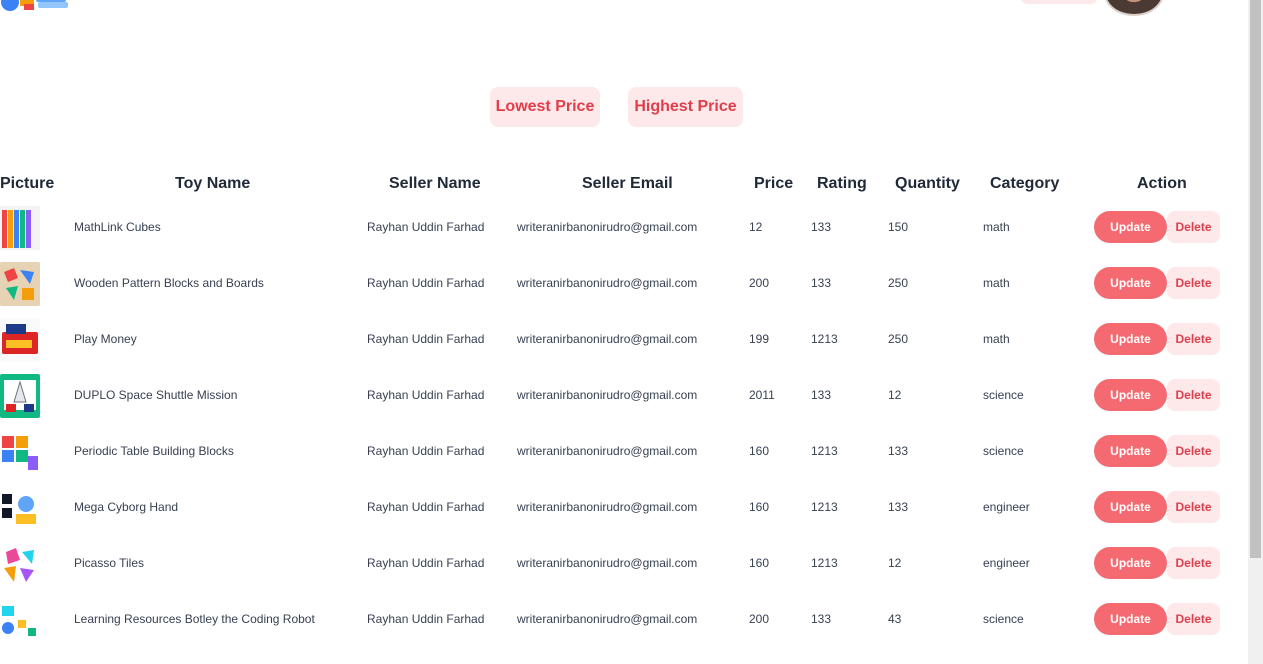 The width and height of the screenshot is (1263, 664). What do you see at coordinates (627, 183) in the screenshot?
I see `header-seller-email: Seller Email` at bounding box center [627, 183].